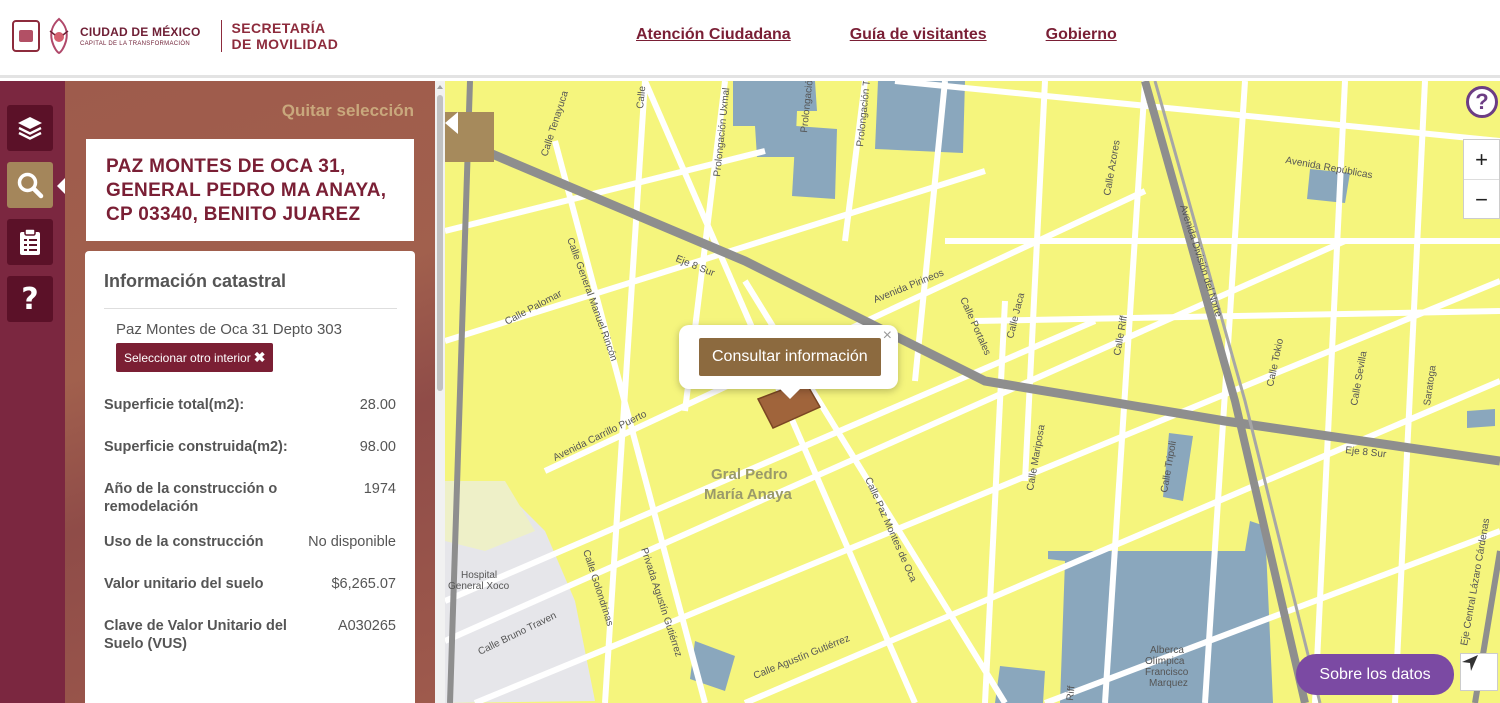 Image resolution: width=1500 pixels, height=703 pixels. Describe the element at coordinates (184, 584) in the screenshot. I see `row-label: Valor unitario del suelo` at that location.